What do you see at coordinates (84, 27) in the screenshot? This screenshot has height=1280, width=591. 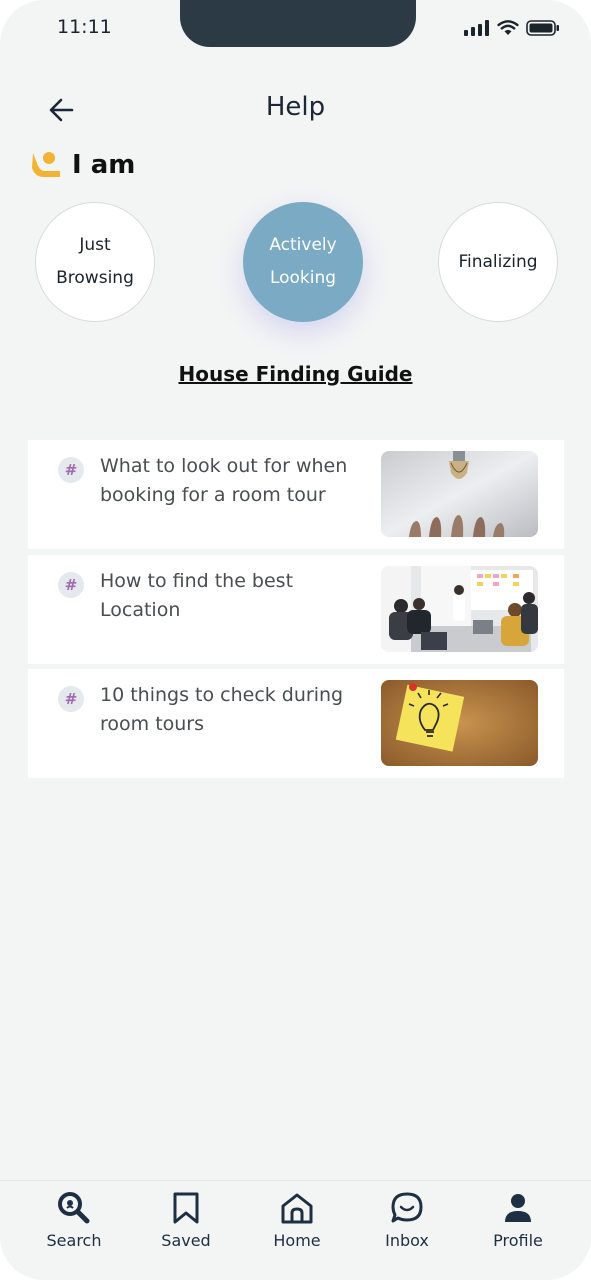 I see `status-time: 11:11` at bounding box center [84, 27].